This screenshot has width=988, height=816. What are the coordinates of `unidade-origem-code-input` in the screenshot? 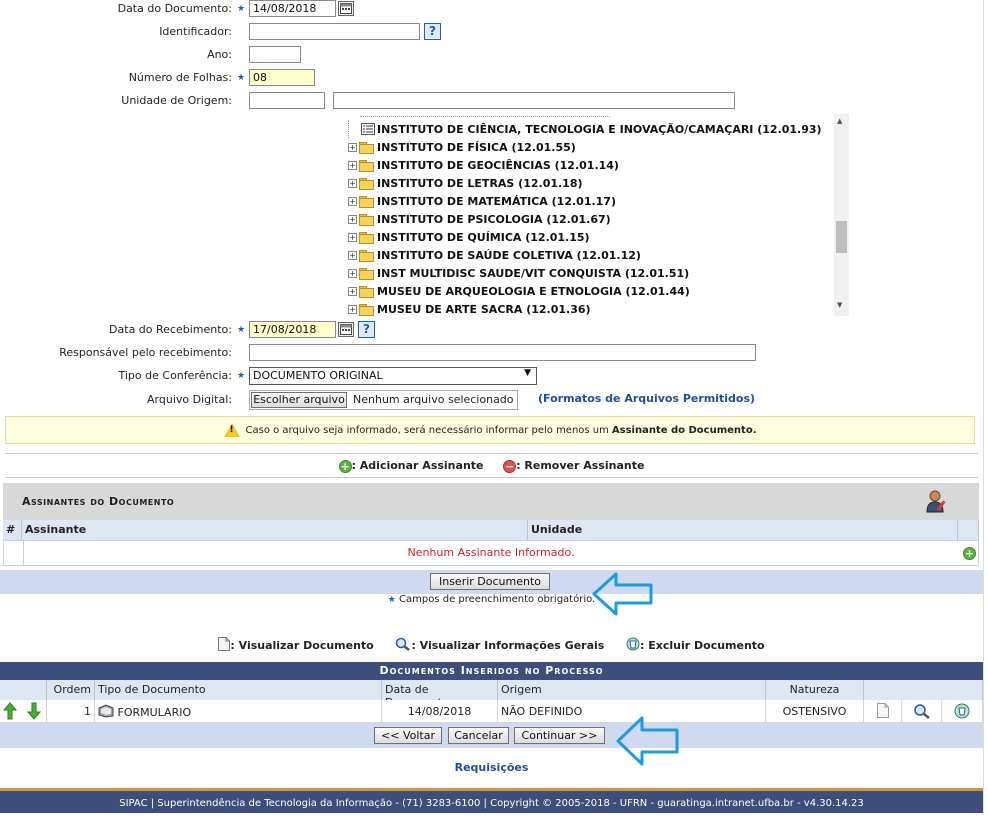 It's located at (287, 100).